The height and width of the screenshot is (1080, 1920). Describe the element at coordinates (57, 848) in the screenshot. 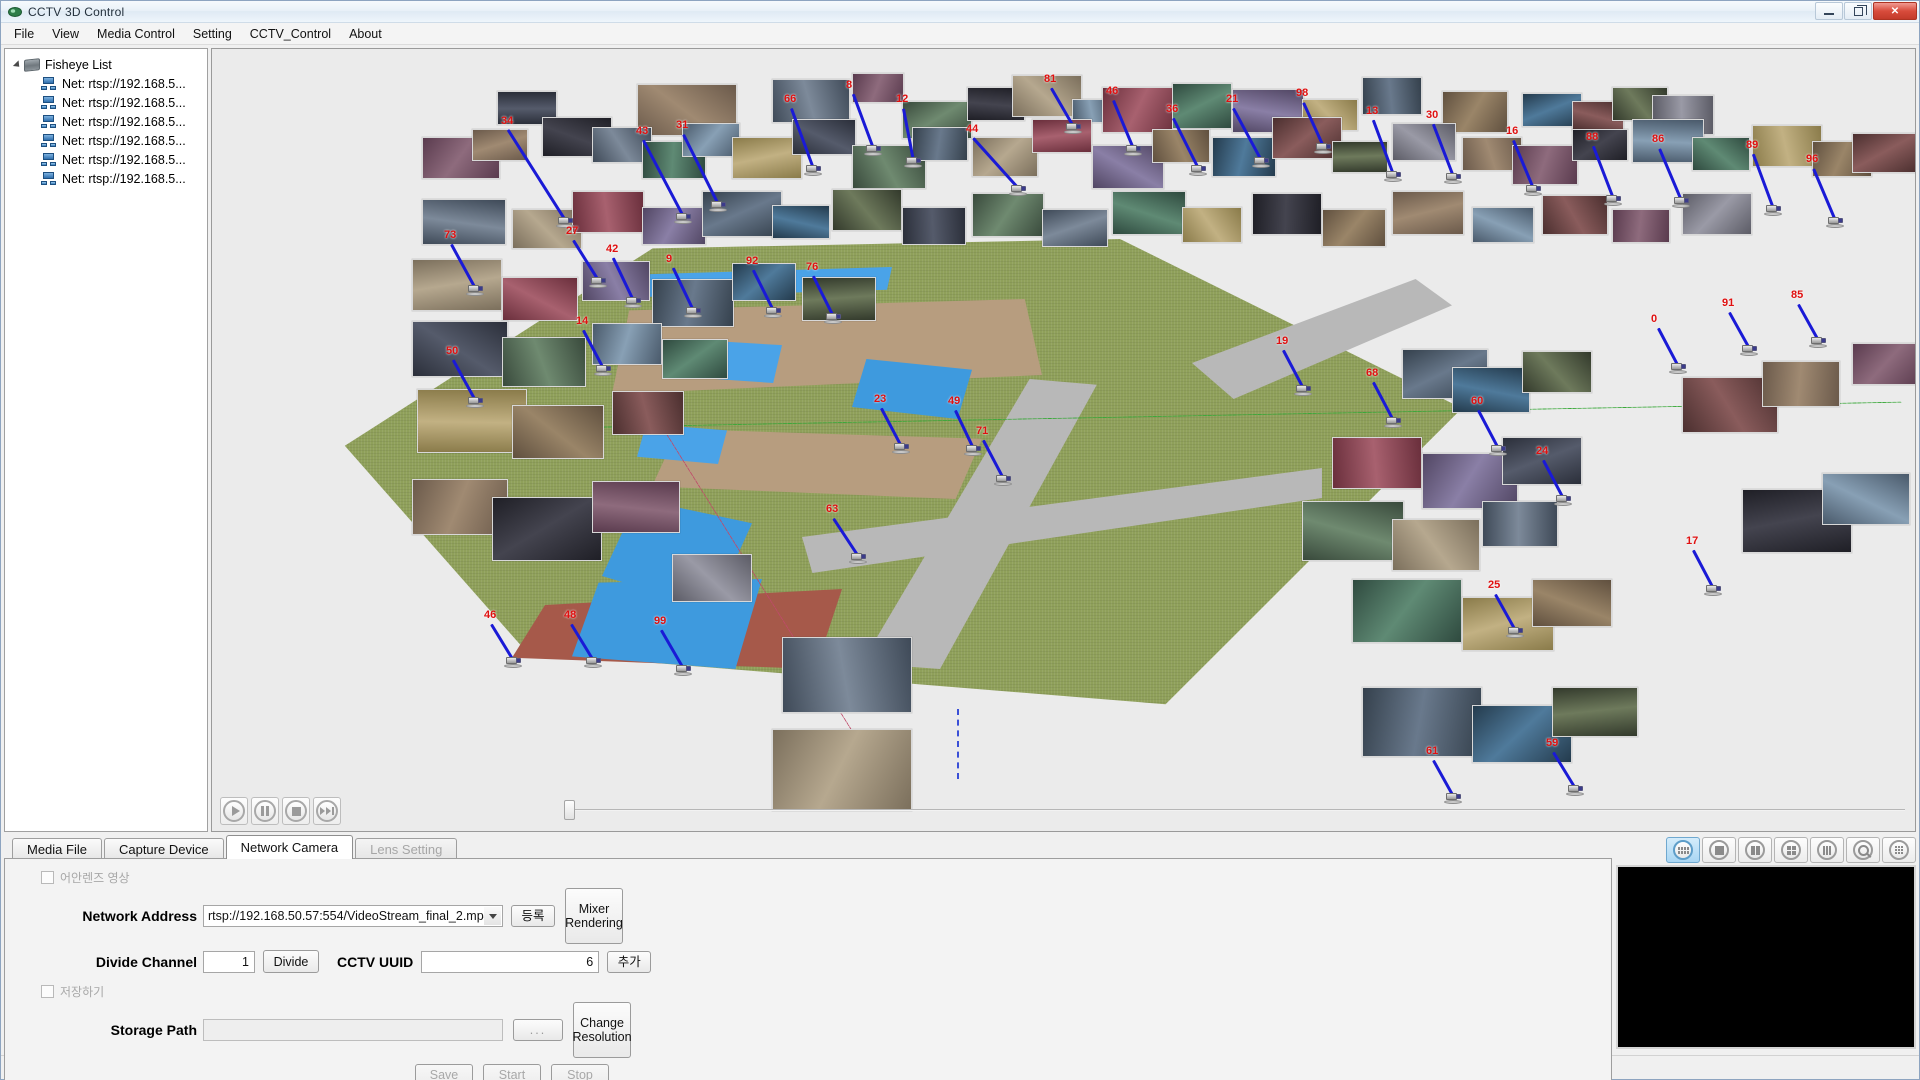

I see `tab-media-file: Media File` at that location.